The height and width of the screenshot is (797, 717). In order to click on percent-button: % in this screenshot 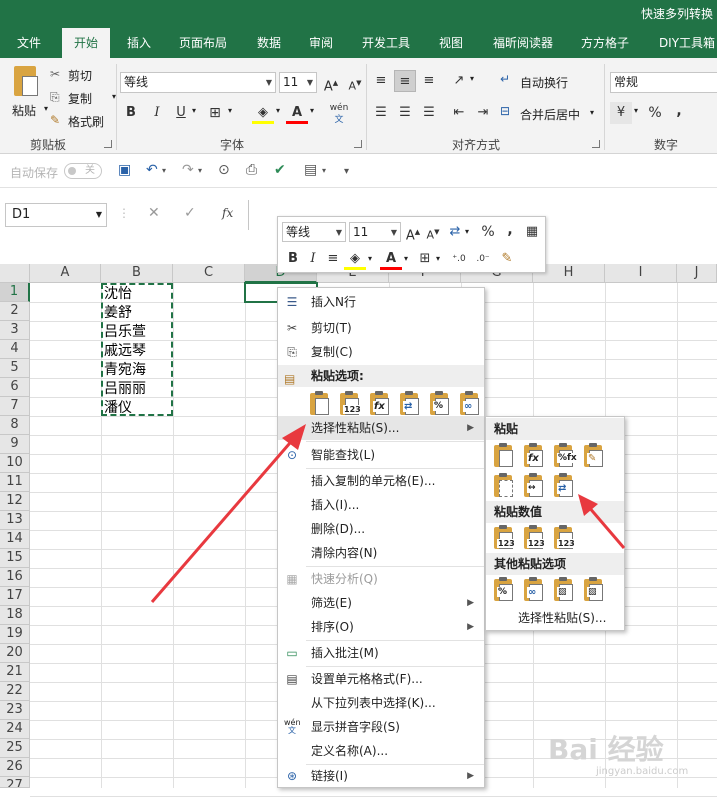, I will do `click(655, 113)`.